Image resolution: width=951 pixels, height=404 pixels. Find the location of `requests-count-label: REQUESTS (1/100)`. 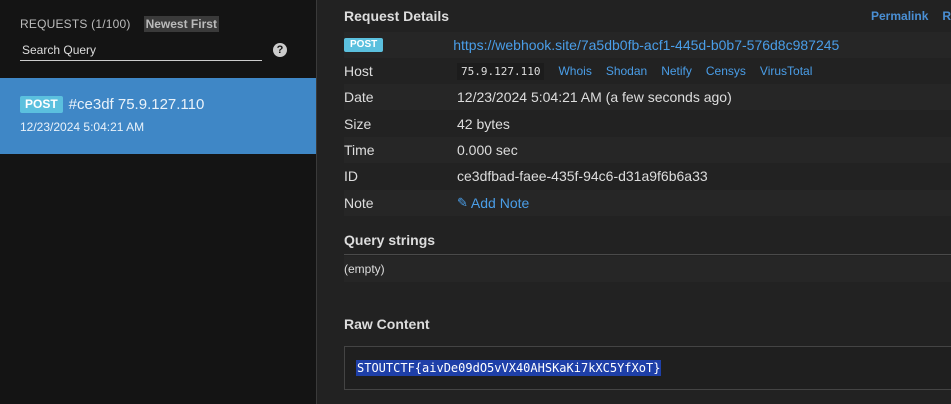

requests-count-label: REQUESTS (1/100) is located at coordinates (75, 24).